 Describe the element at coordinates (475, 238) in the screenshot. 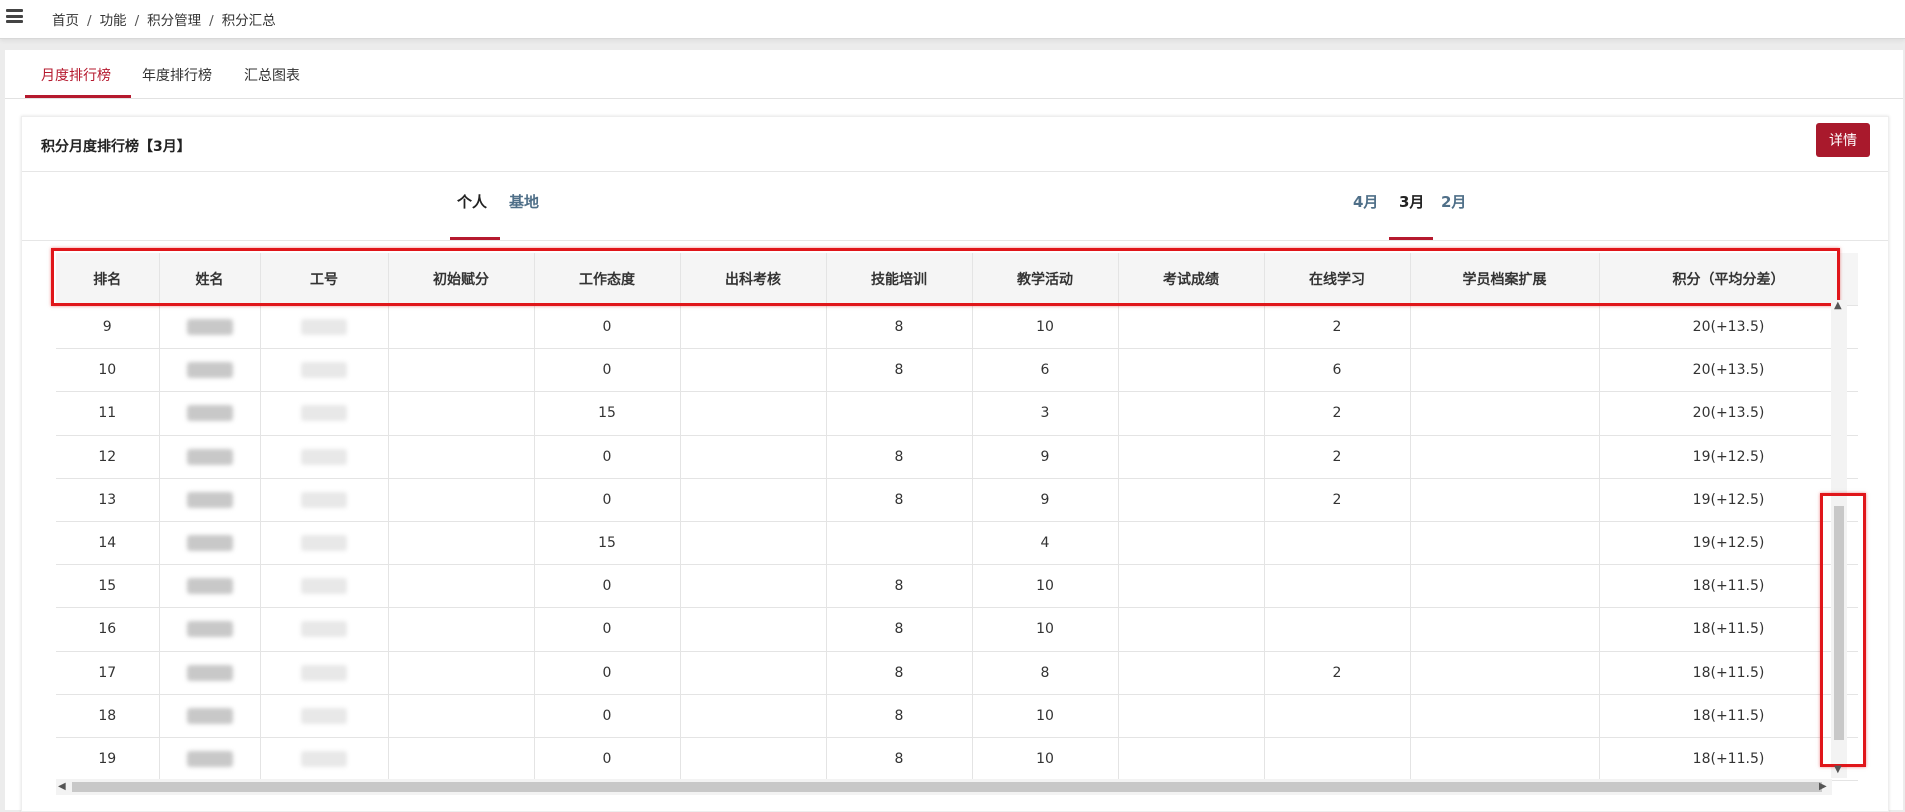

I see `scope-tab-indicator` at that location.